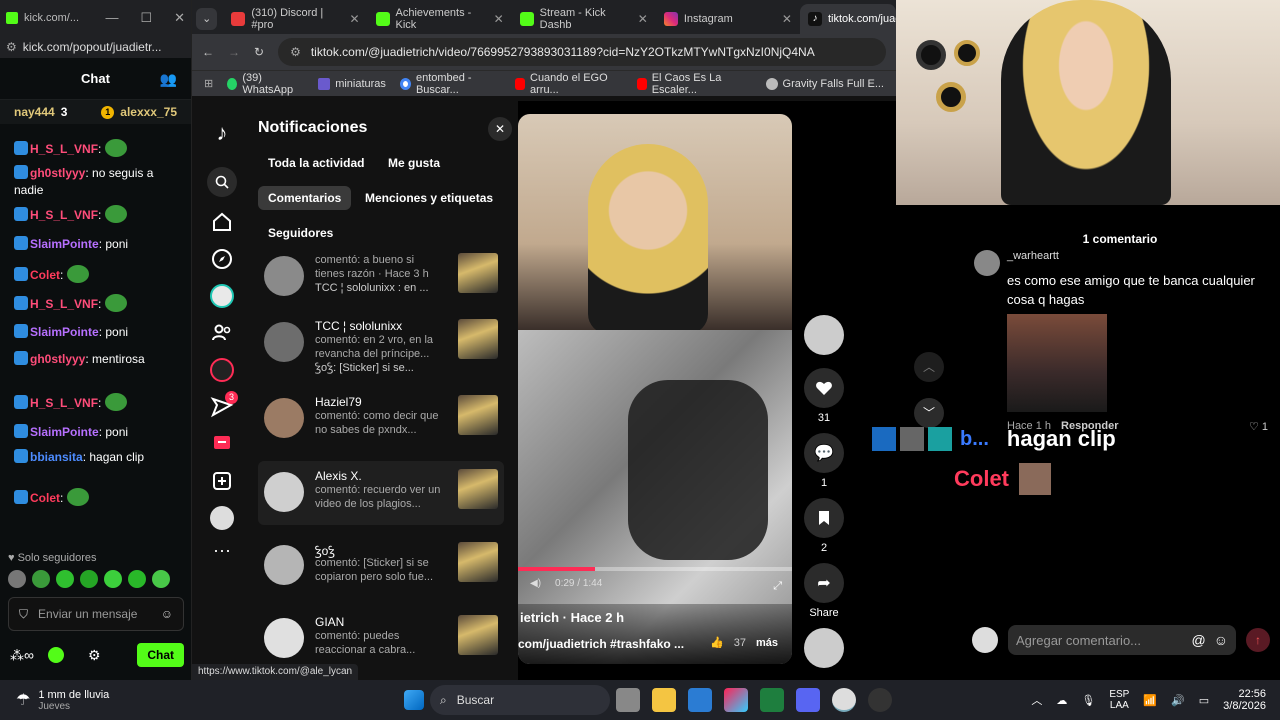 The image size is (1280, 720). Describe the element at coordinates (305, 198) in the screenshot. I see `filter-comments: Comentarios` at that location.